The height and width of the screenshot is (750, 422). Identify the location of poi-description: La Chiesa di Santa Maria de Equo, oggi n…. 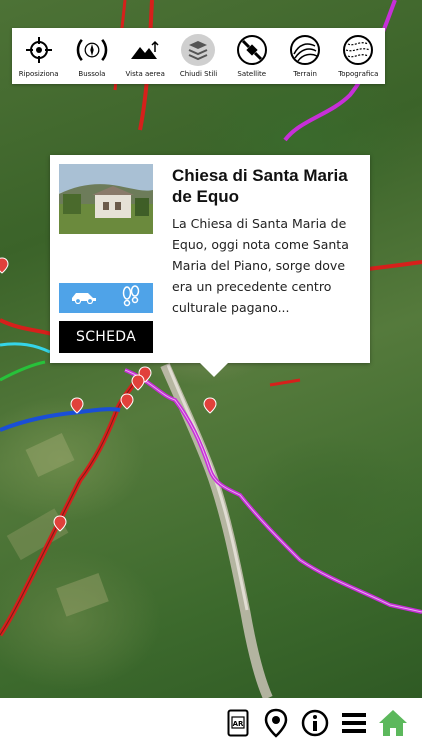
(260, 265).